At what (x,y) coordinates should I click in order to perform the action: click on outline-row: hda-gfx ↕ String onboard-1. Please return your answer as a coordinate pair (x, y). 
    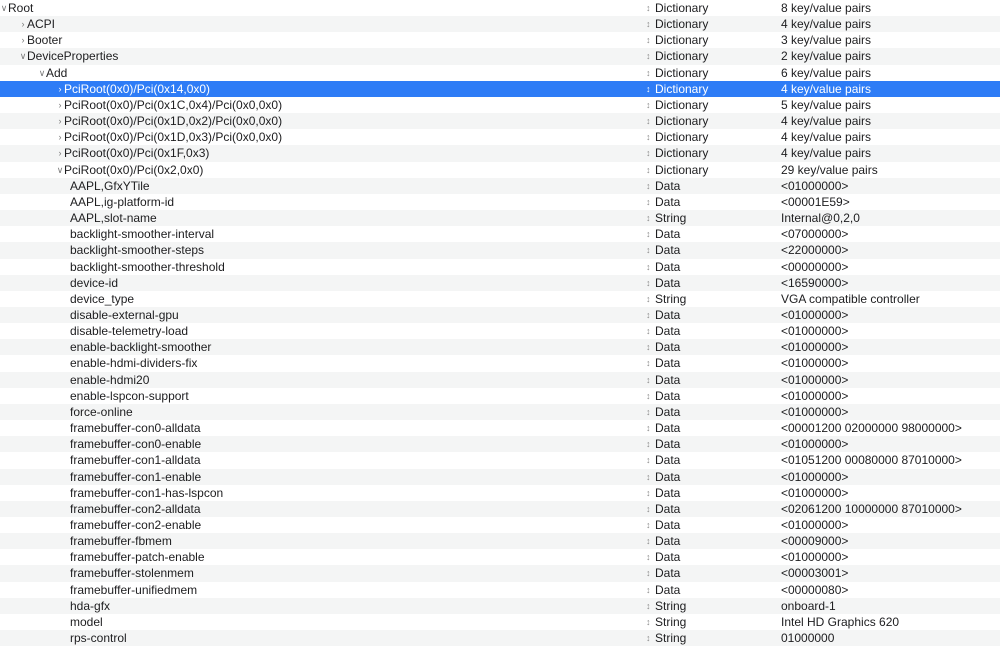
    Looking at the image, I should click on (500, 605).